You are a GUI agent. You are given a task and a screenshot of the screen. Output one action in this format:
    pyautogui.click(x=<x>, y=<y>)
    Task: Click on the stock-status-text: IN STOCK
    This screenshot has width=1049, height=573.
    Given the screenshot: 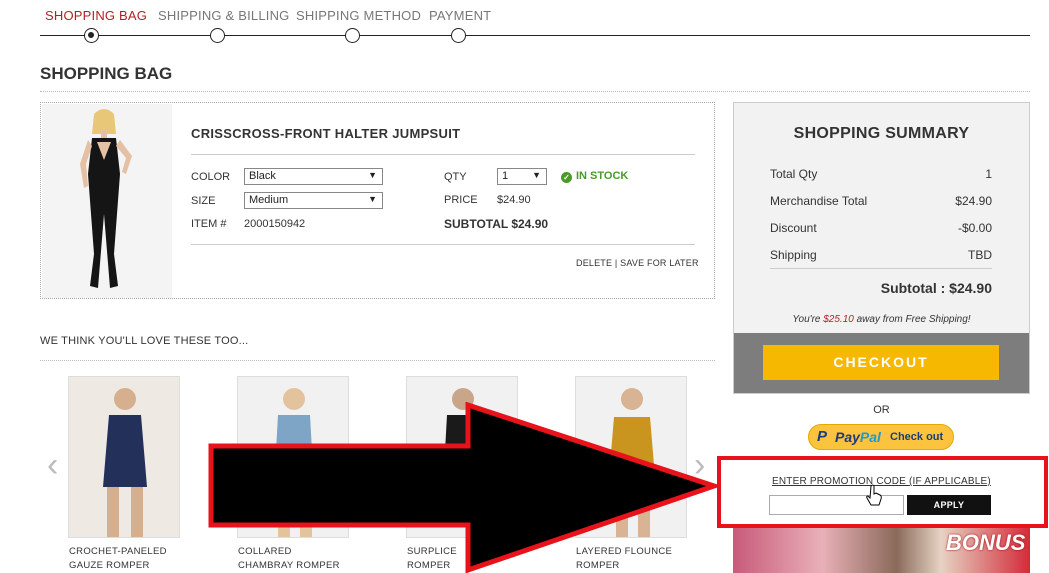 What is the action you would take?
    pyautogui.click(x=602, y=176)
    